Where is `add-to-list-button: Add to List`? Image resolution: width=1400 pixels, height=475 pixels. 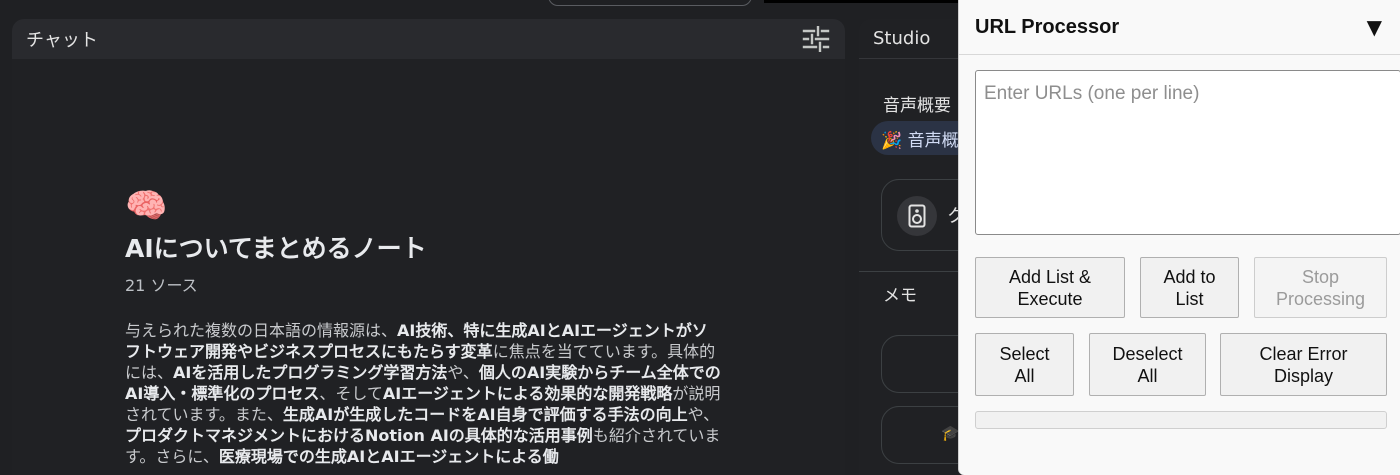
add-to-list-button: Add to List is located at coordinates (1189, 287).